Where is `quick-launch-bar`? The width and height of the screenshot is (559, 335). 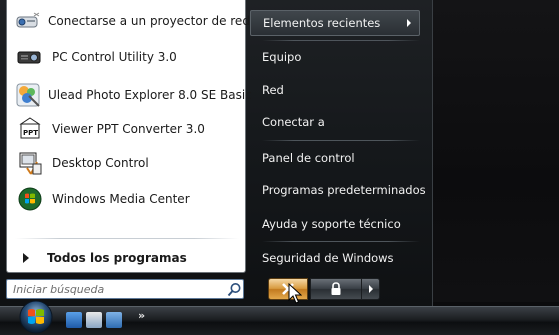
quick-launch-bar is located at coordinates (94, 320).